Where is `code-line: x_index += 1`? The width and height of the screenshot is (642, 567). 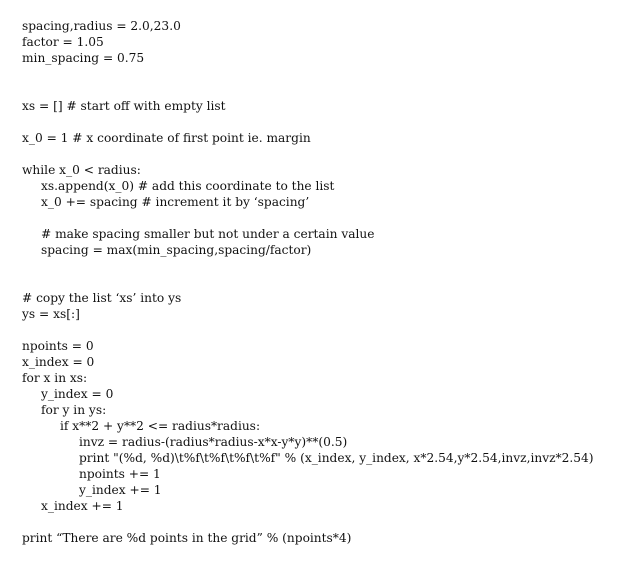 code-line: x_index += 1 is located at coordinates (82, 506).